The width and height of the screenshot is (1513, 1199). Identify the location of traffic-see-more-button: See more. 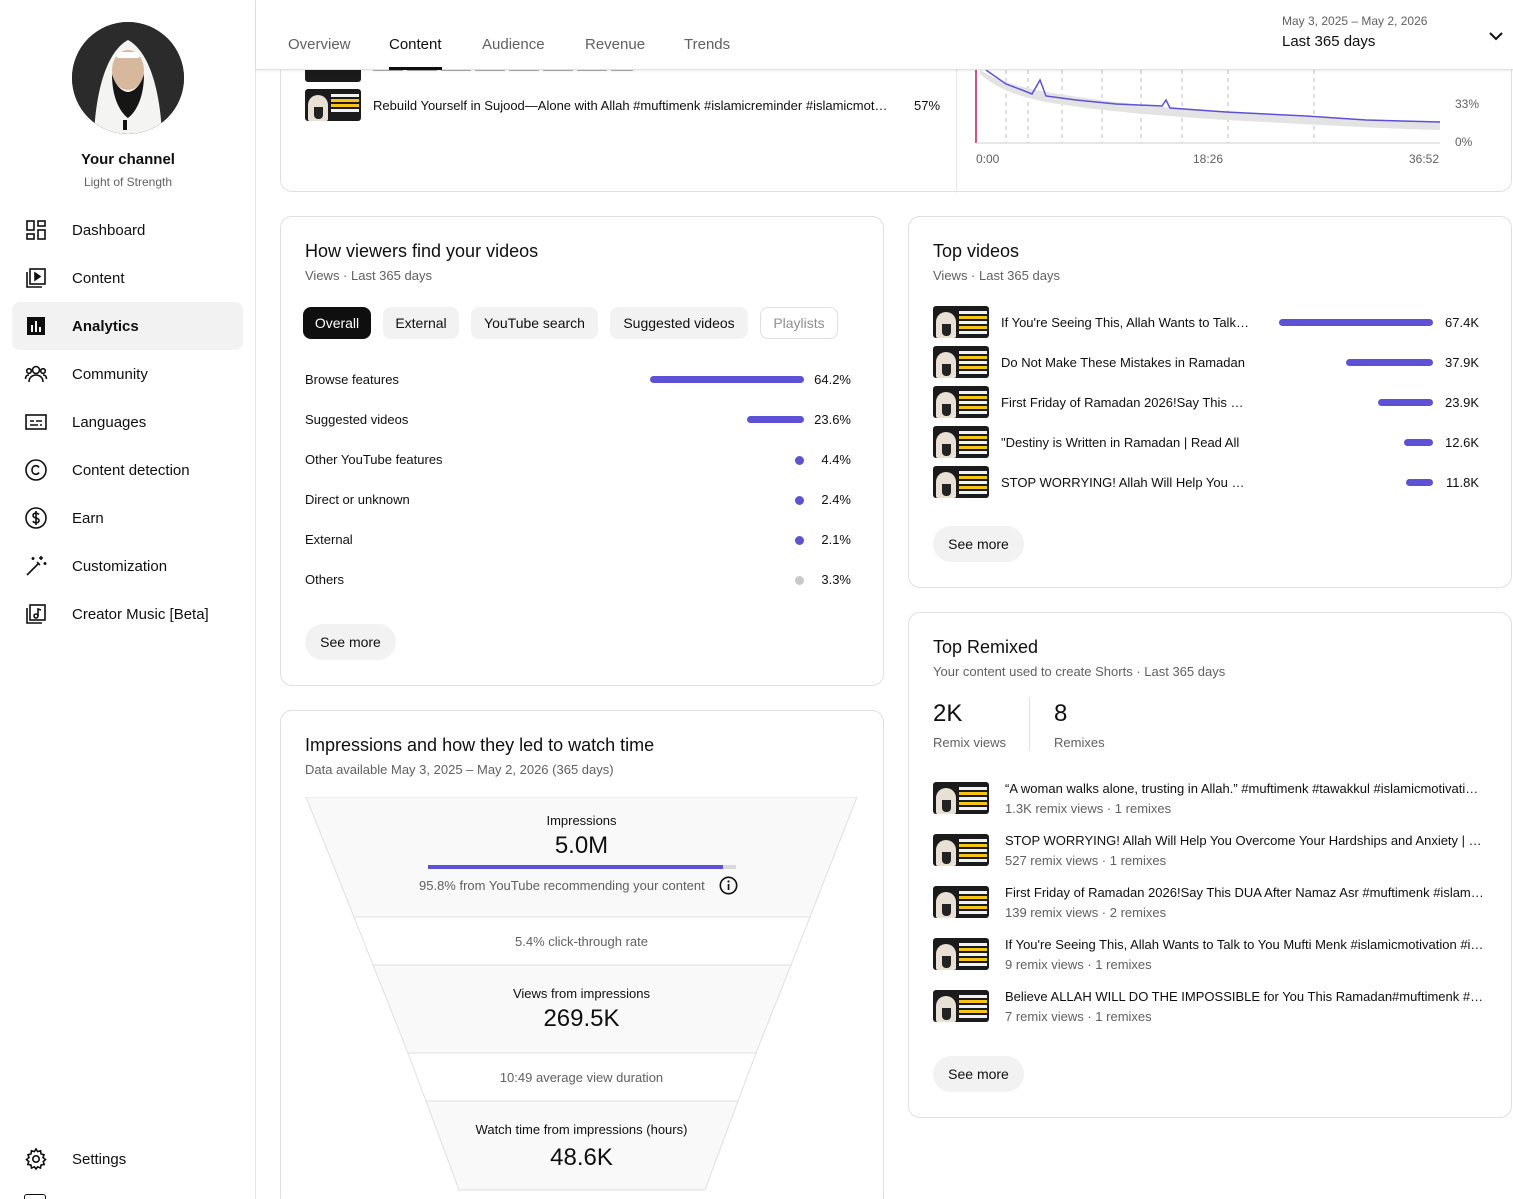
(350, 642).